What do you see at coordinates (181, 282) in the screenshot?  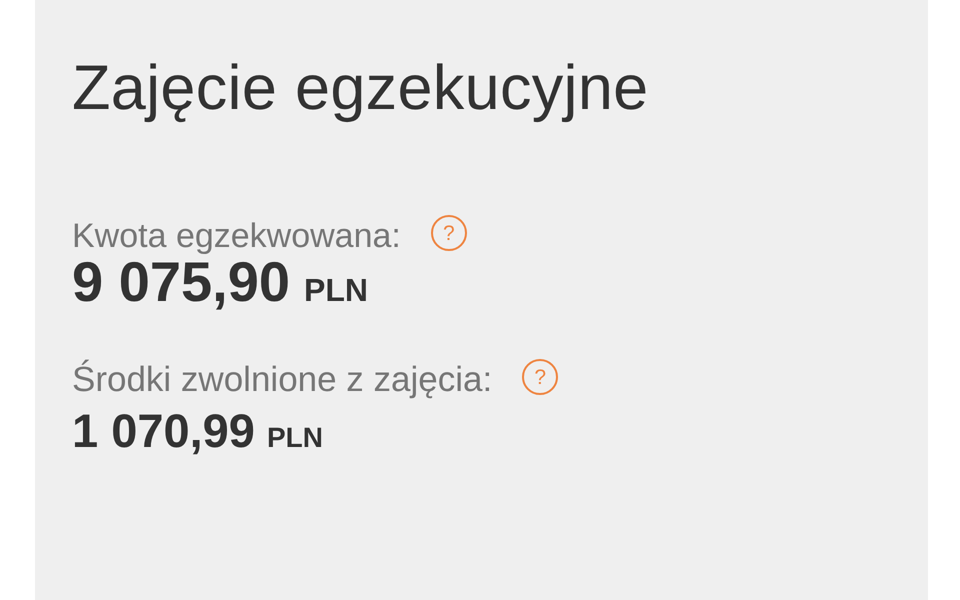 I see `amount-value: 9 075,90` at bounding box center [181, 282].